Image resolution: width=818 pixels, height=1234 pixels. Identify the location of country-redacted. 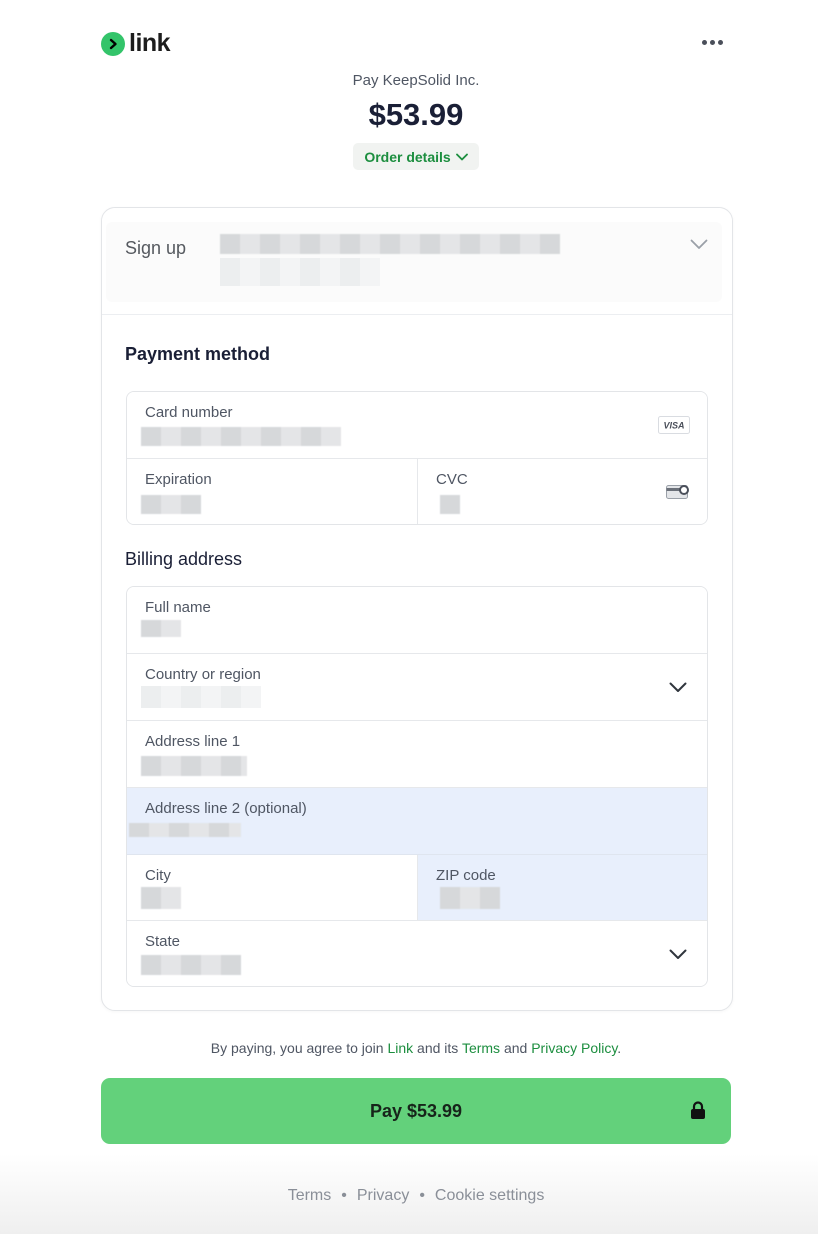
(201, 697).